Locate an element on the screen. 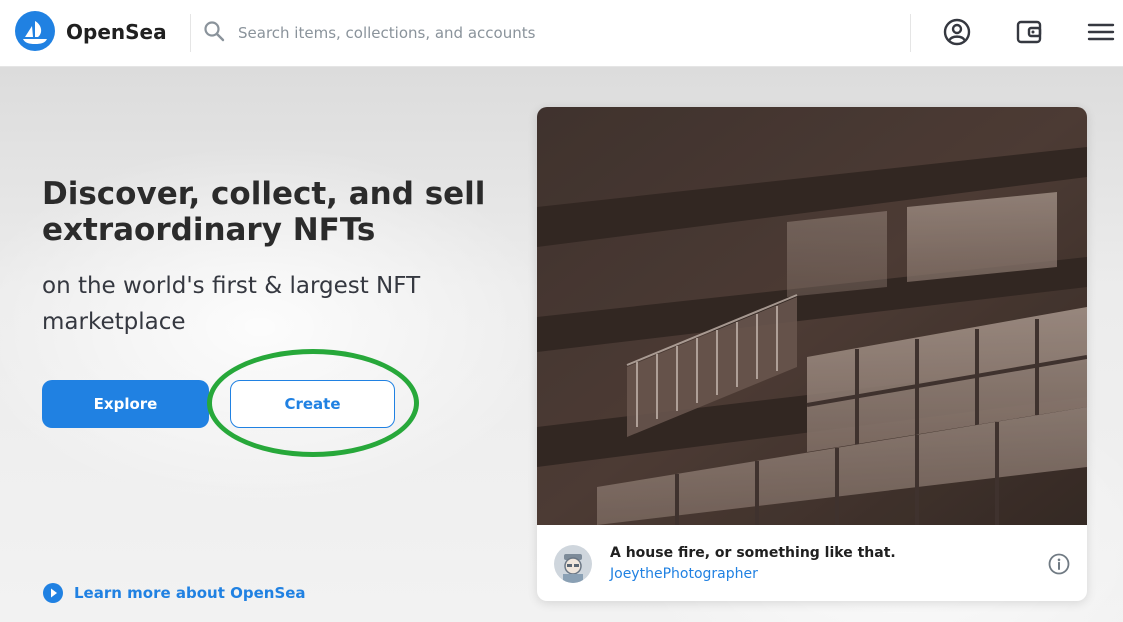 The width and height of the screenshot is (1123, 622). account-icon is located at coordinates (957, 32).